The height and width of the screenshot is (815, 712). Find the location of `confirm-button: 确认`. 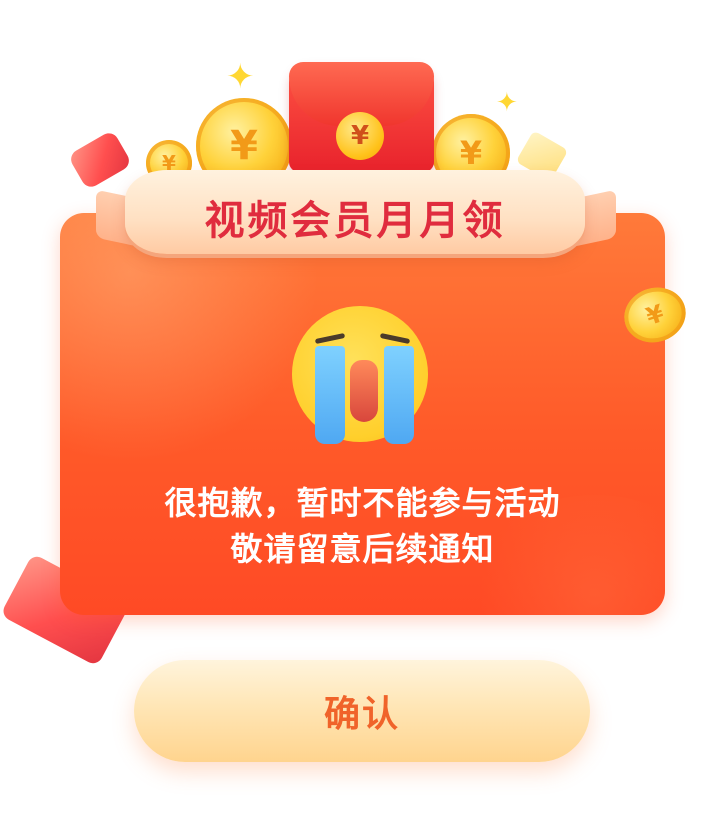

confirm-button: 确认 is located at coordinates (362, 711).